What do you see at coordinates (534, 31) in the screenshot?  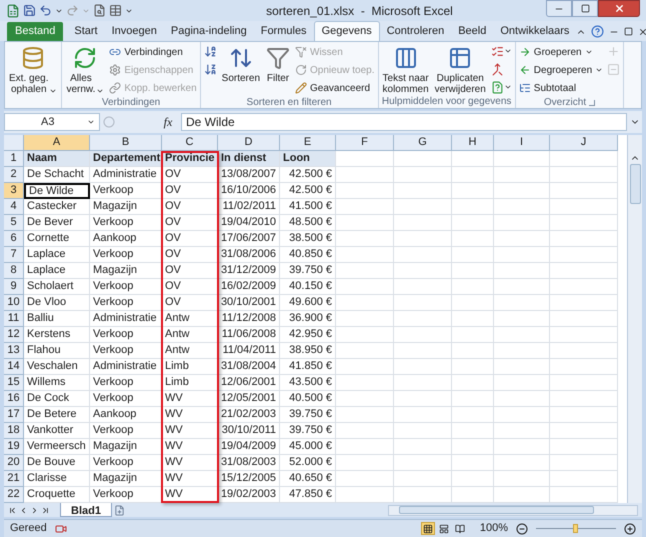 I see `ribbon-tab: Ontwikkelaars` at bounding box center [534, 31].